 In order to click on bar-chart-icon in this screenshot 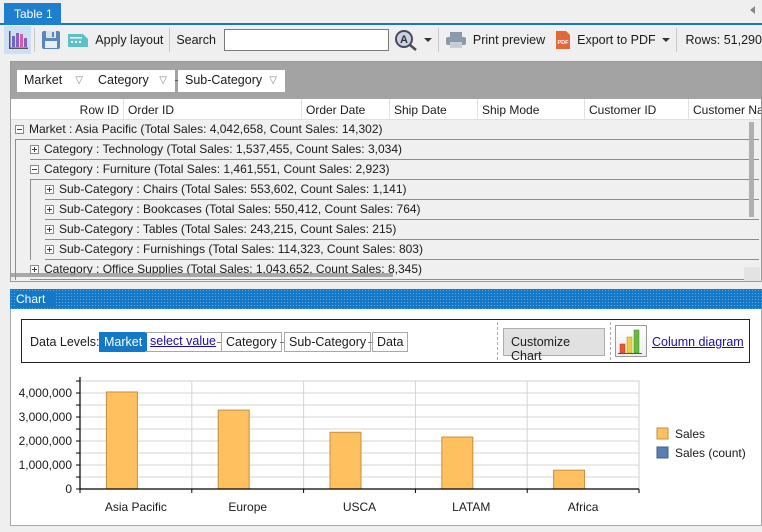, I will do `click(18, 40)`.